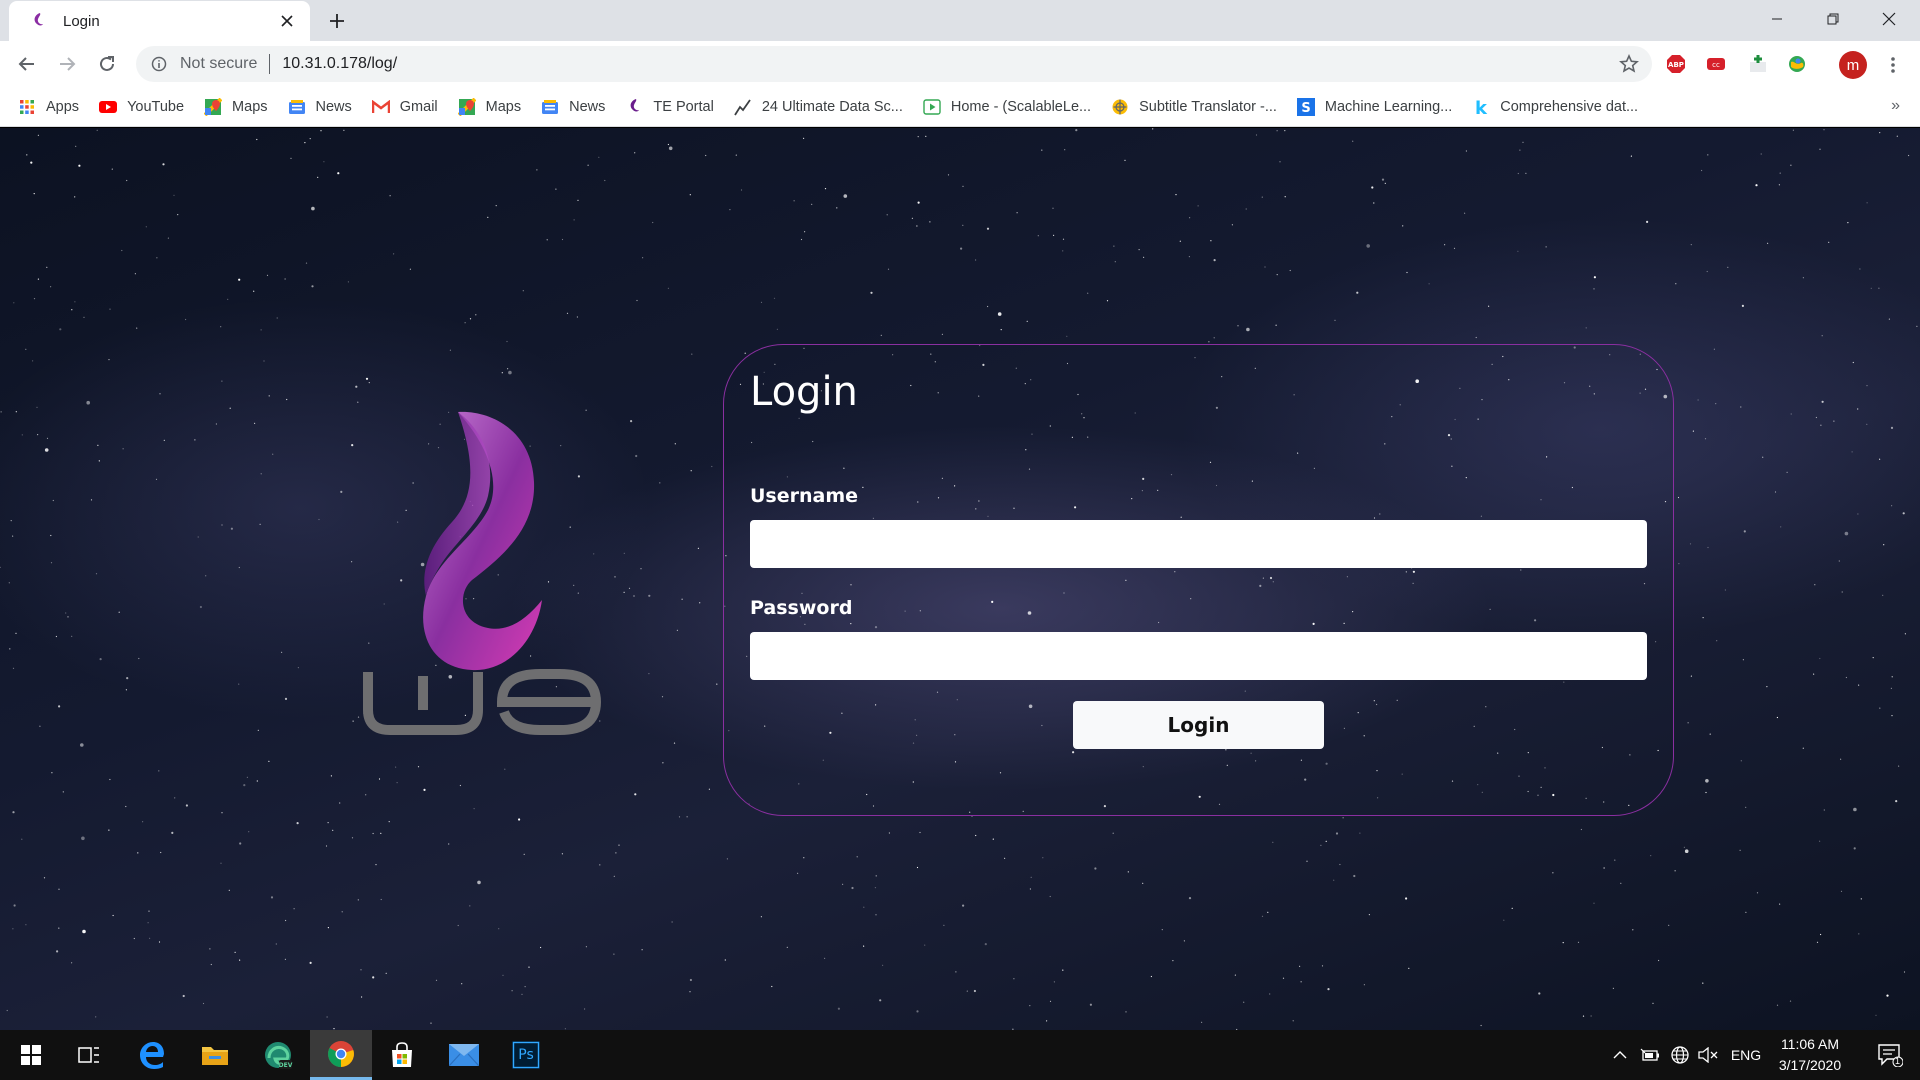 The height and width of the screenshot is (1080, 1920). Describe the element at coordinates (215, 1055) in the screenshot. I see `file-explorer-icon` at that location.